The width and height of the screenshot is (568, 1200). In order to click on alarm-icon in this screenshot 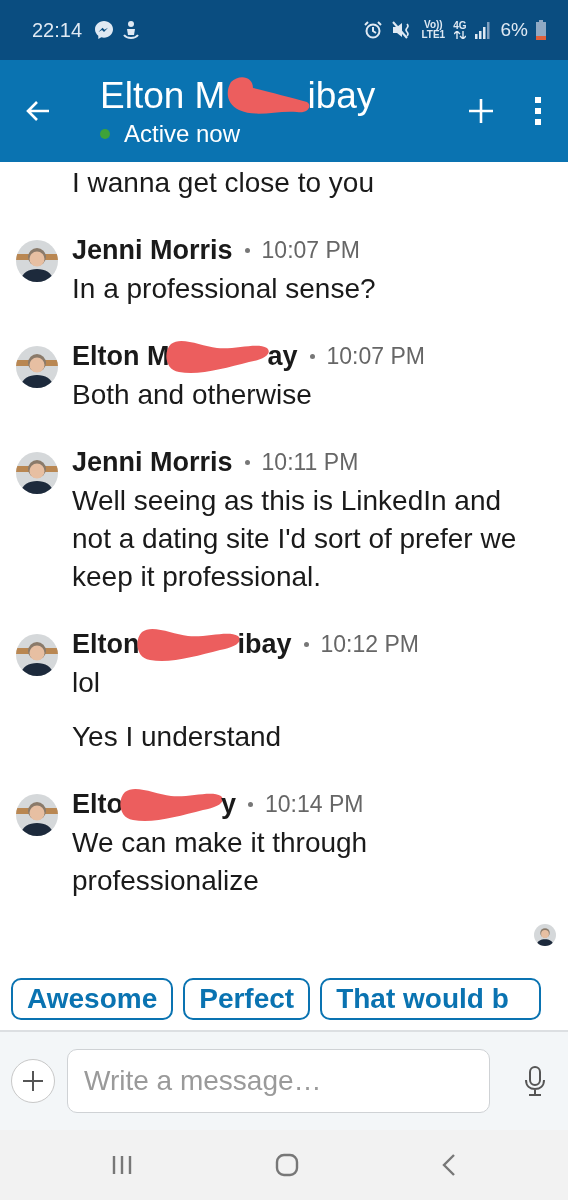, I will do `click(373, 30)`.